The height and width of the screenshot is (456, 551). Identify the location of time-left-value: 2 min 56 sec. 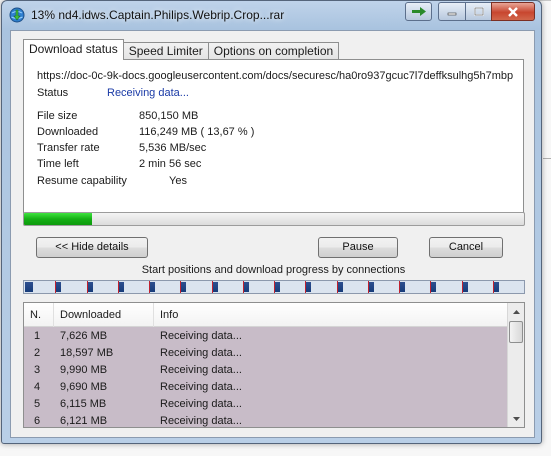
(170, 164).